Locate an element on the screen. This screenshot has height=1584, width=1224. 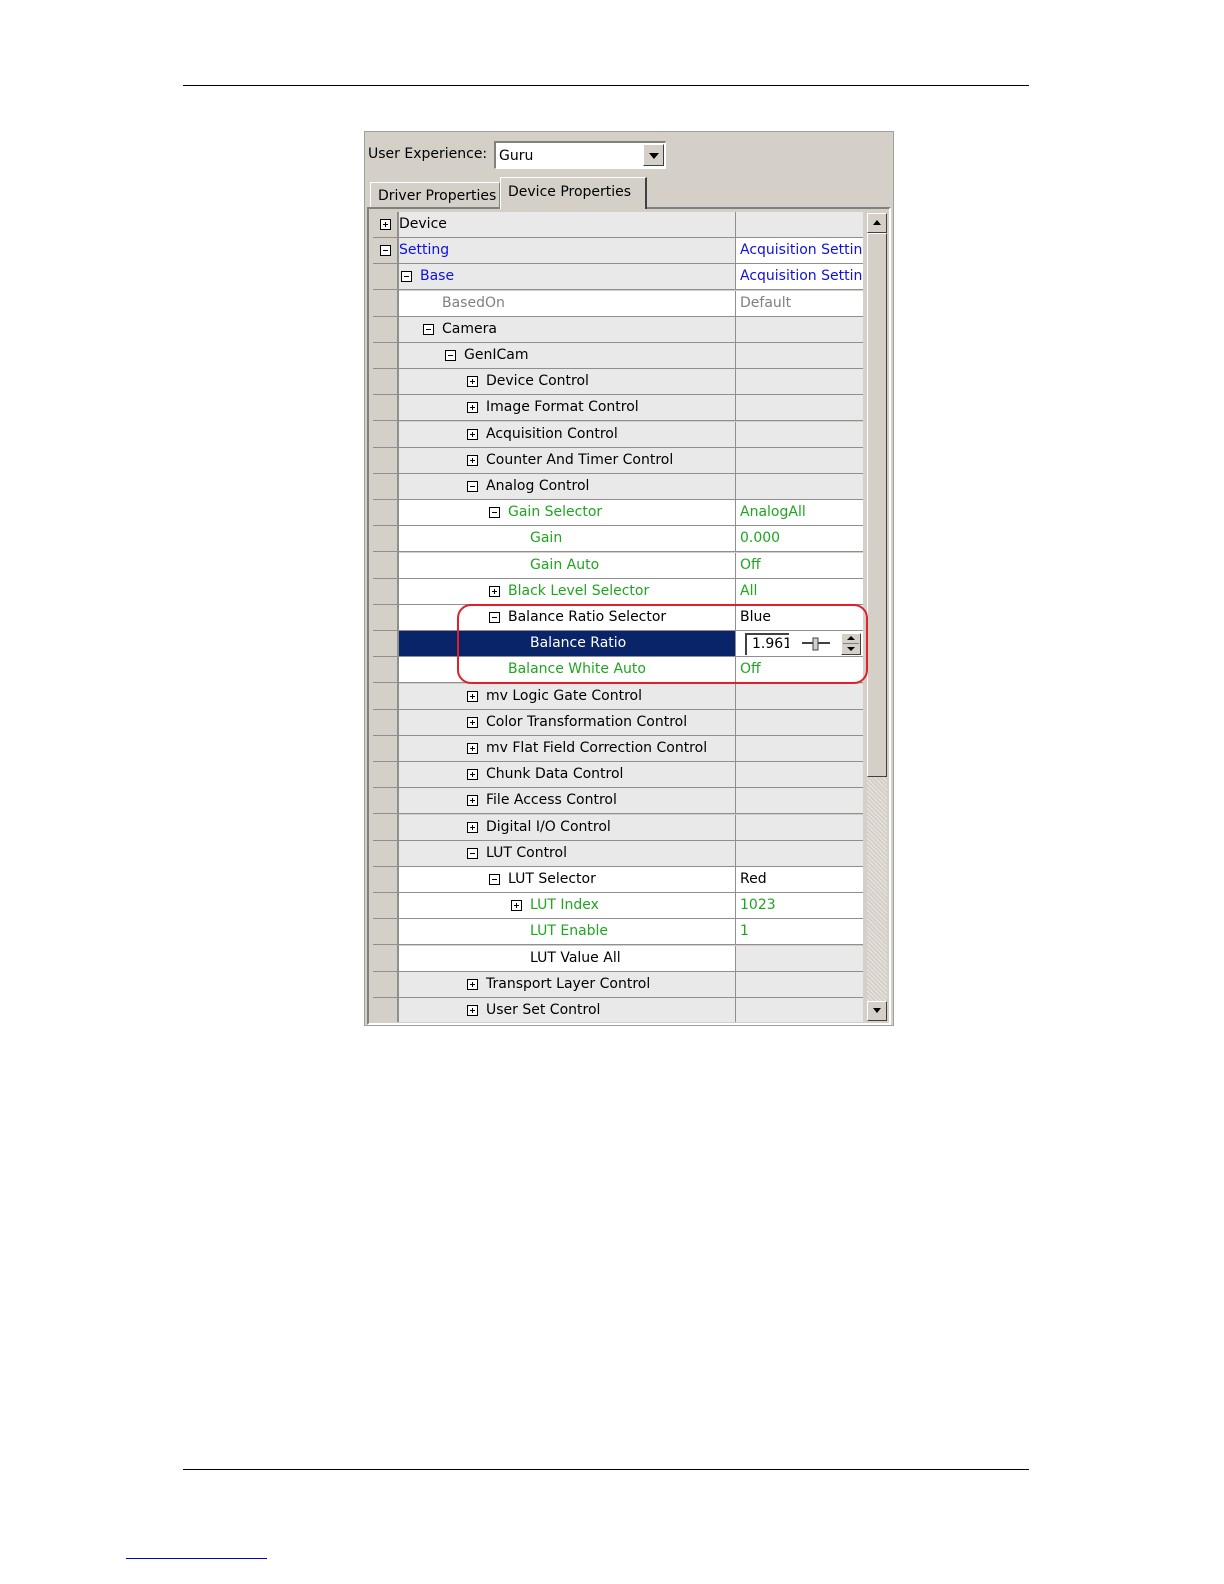
tree-row: LUT Selector Red is located at coordinates (618, 880).